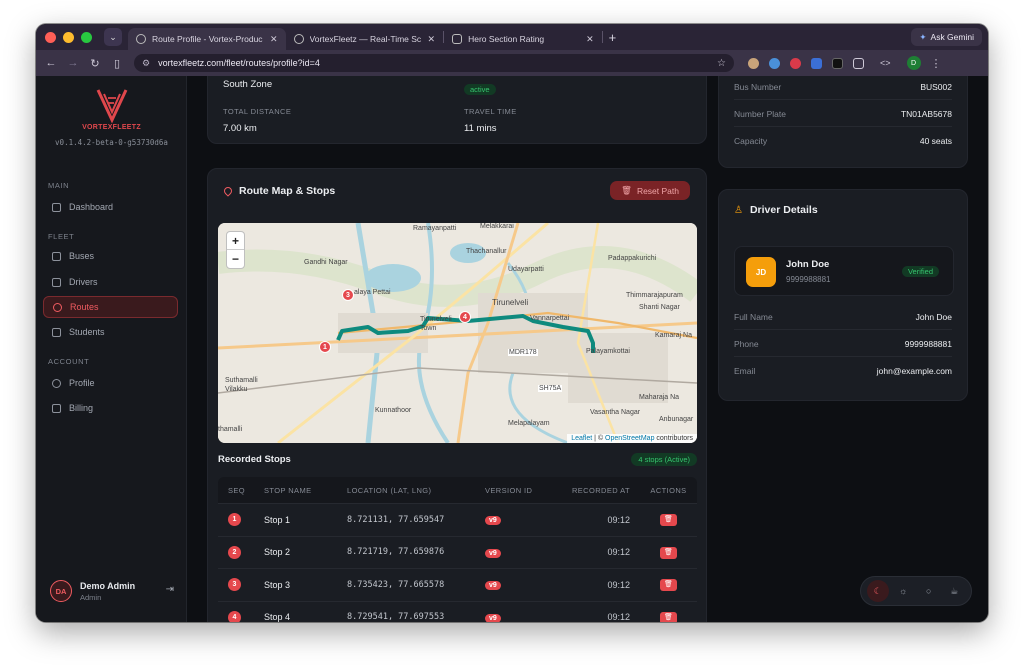  What do you see at coordinates (235, 241) in the screenshot?
I see `zoom-in-button: +` at bounding box center [235, 241].